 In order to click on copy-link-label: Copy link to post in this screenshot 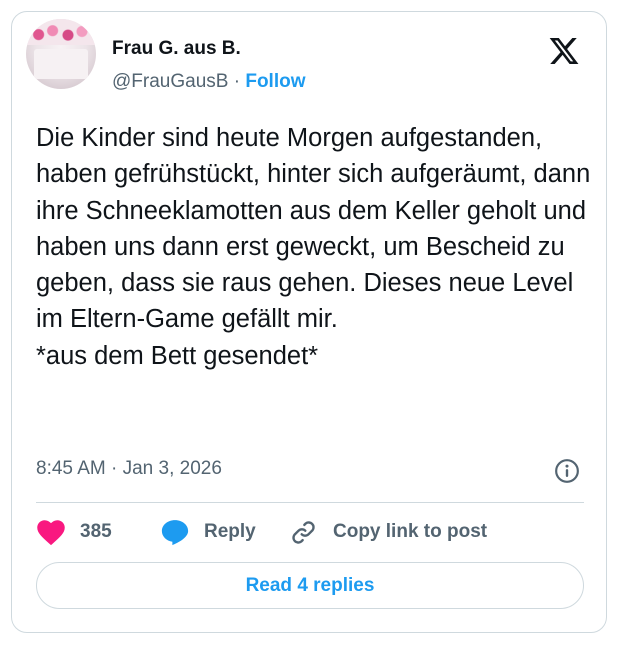, I will do `click(410, 531)`.